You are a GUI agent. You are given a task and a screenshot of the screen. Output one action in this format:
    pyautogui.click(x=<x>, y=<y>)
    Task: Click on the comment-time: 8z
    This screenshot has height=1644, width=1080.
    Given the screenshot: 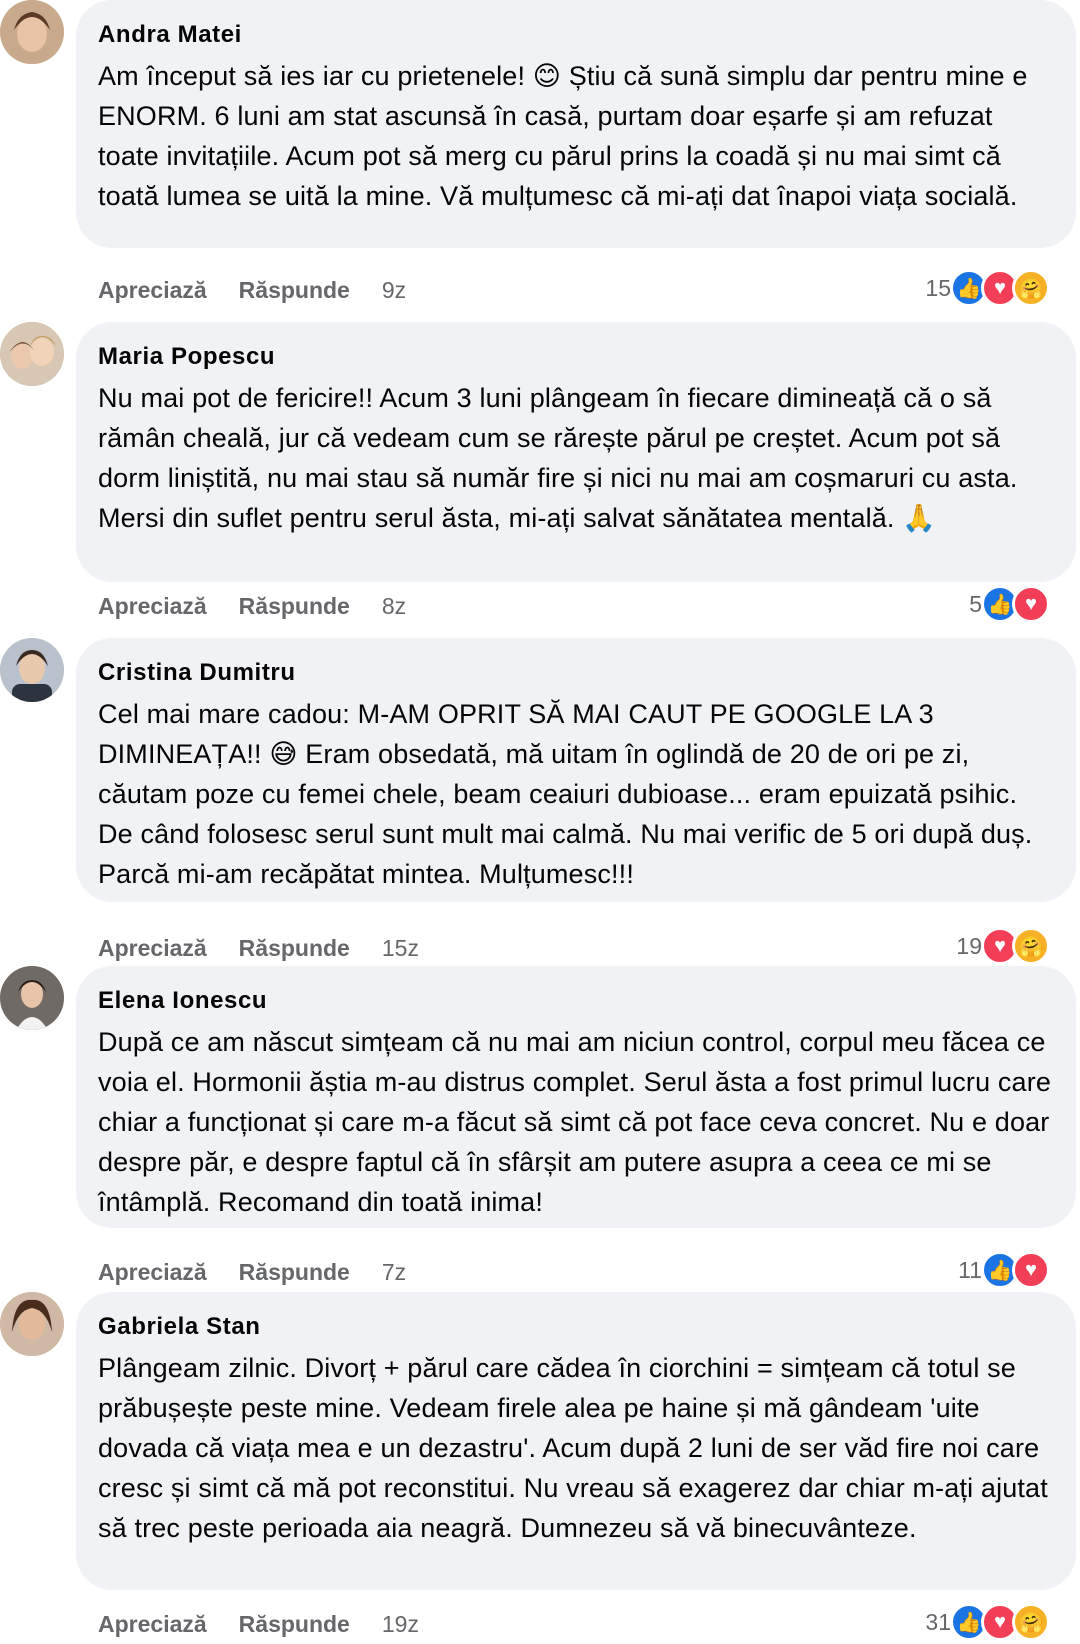 What is the action you would take?
    pyautogui.click(x=394, y=606)
    